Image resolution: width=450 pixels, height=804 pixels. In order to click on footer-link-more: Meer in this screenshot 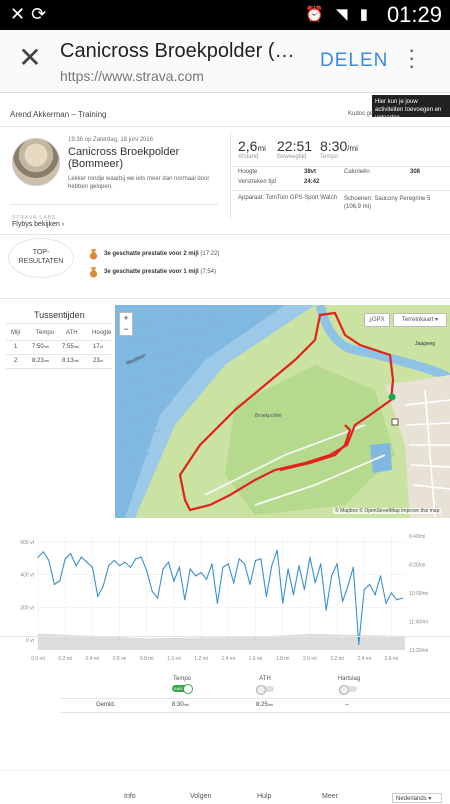, I will do `click(330, 796)`.